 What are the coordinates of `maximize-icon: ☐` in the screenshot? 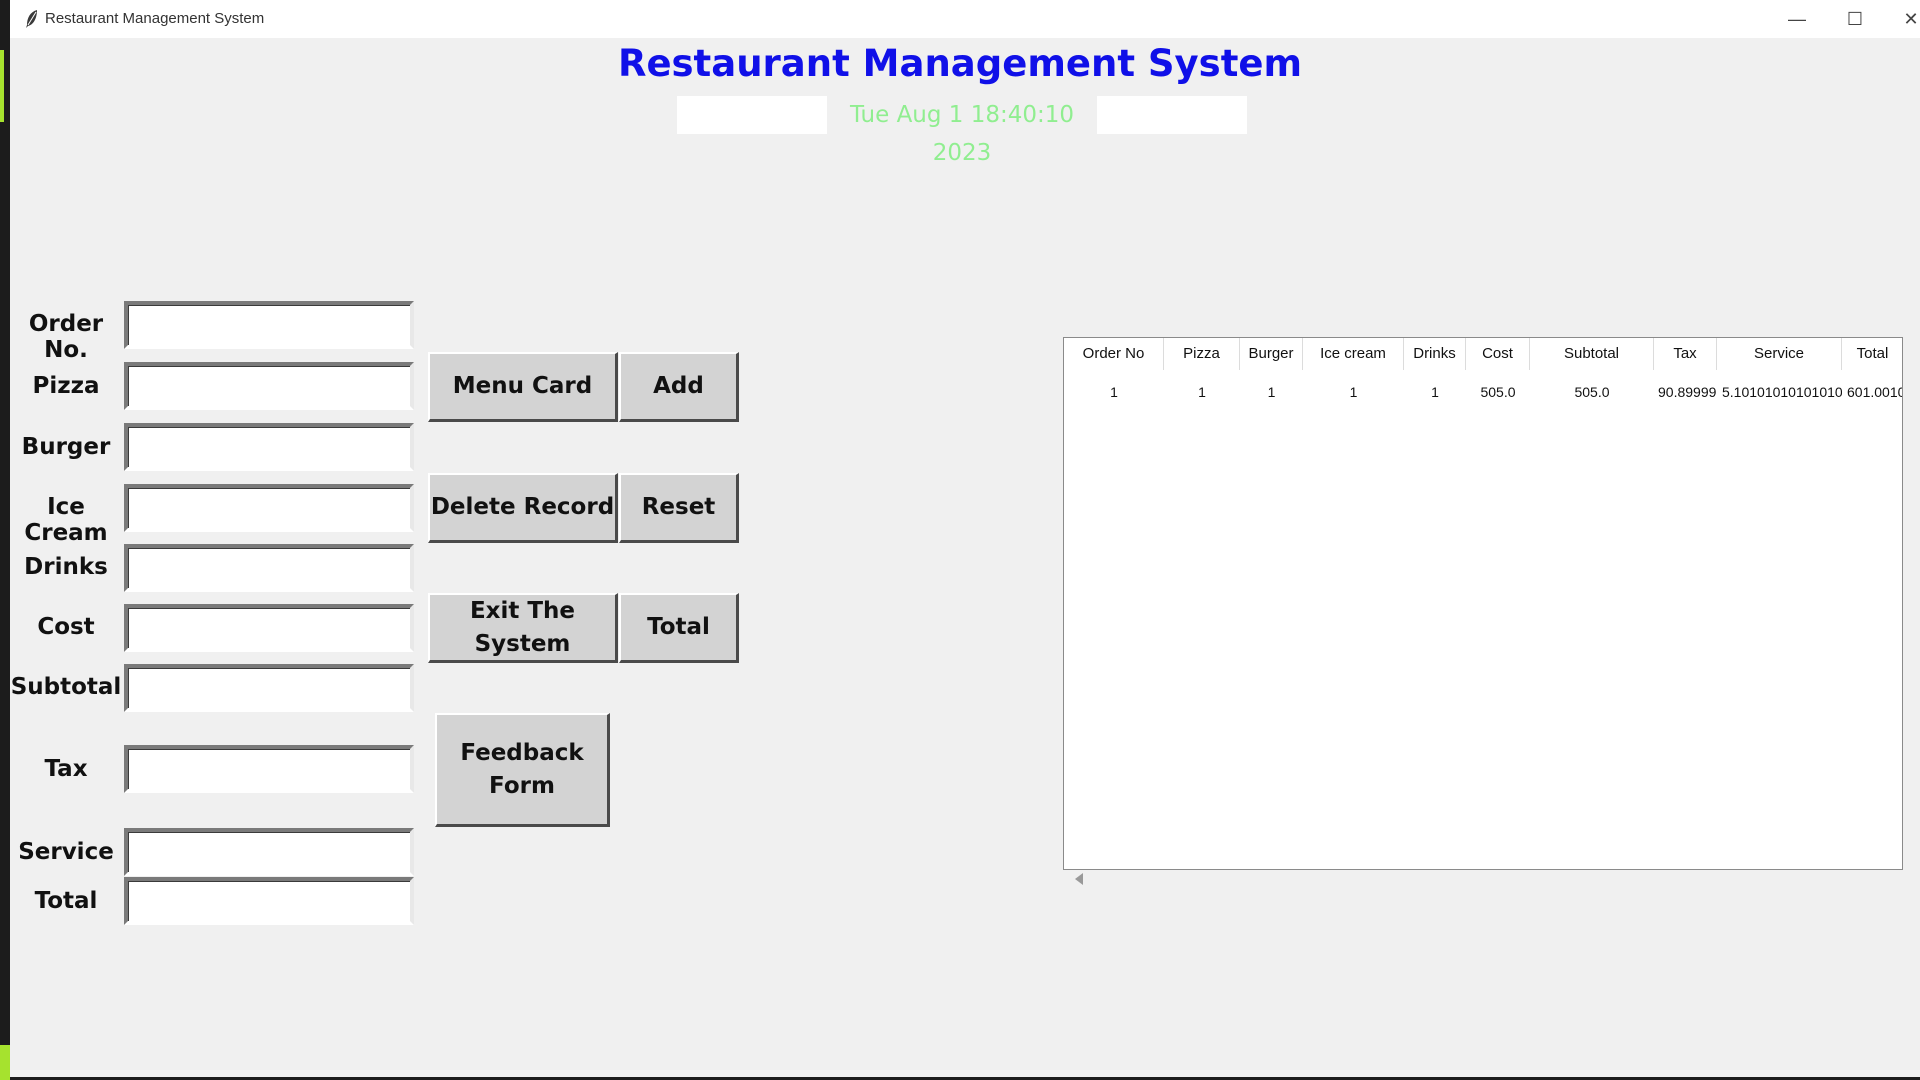 It's located at (1855, 18).